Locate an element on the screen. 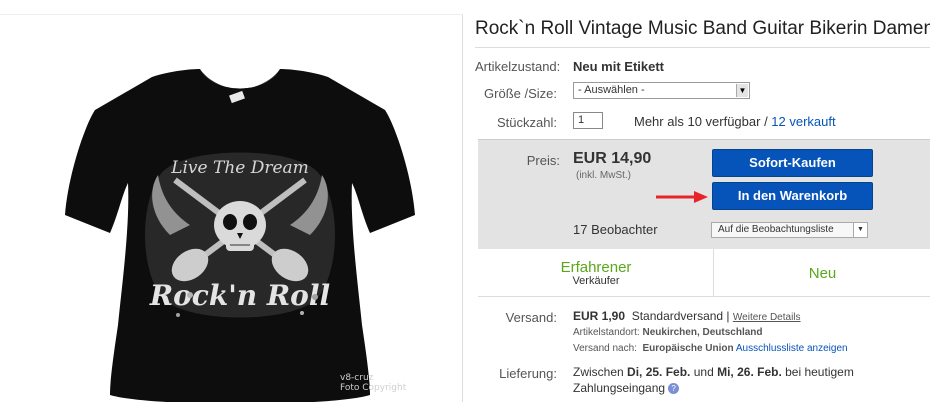 The image size is (930, 402). item-location: Artikelstandort: Neukirchen, Deutschland is located at coordinates (668, 332).